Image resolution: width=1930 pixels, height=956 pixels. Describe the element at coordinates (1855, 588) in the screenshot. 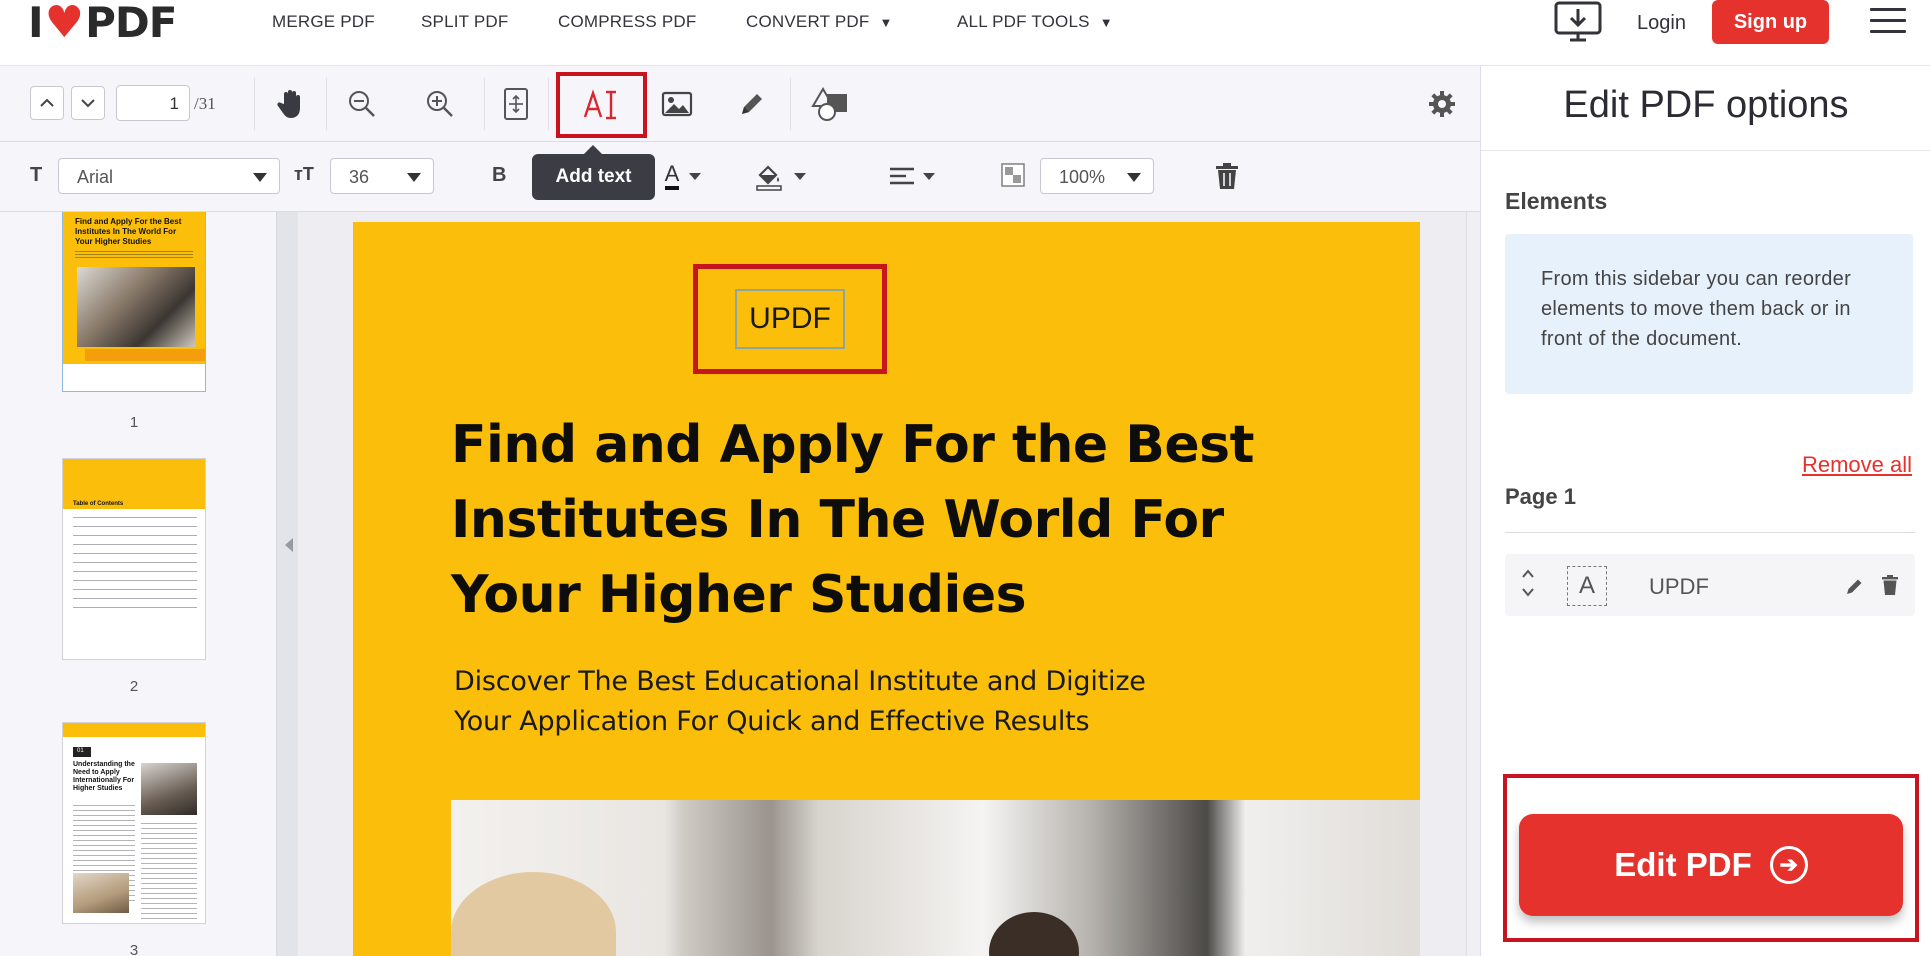

I see `edit-pencil-icon` at that location.